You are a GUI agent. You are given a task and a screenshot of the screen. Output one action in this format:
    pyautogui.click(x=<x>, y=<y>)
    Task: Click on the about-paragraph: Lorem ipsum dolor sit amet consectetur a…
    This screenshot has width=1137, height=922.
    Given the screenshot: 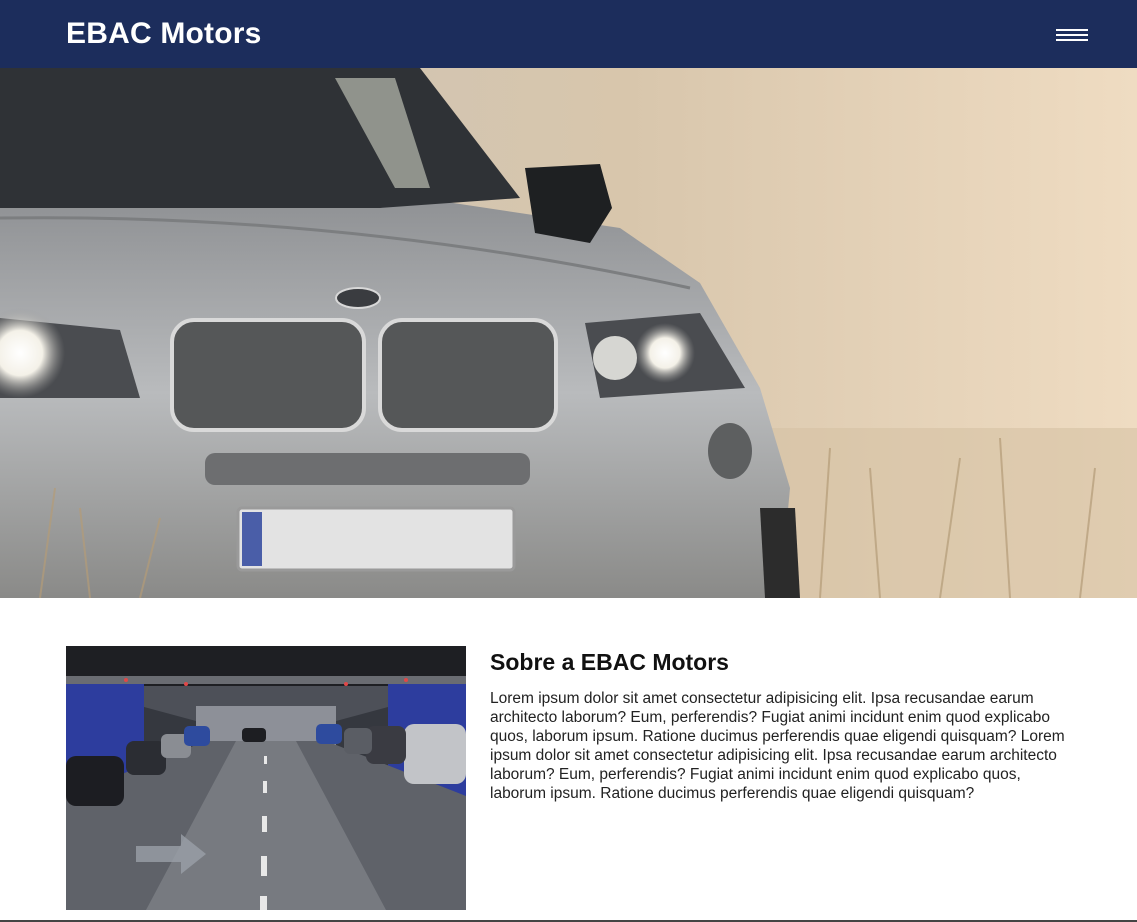 What is the action you would take?
    pyautogui.click(x=777, y=746)
    